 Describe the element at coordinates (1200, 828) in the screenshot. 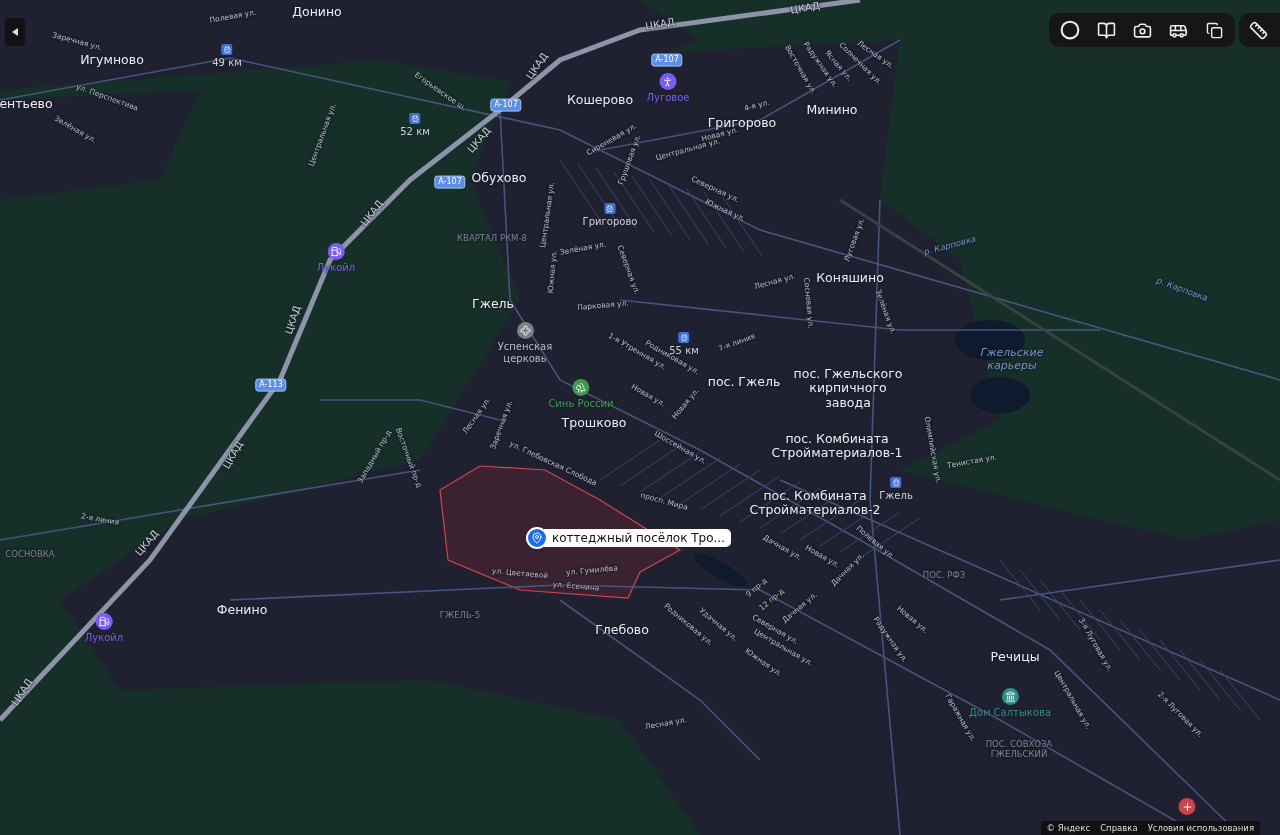

I see `footer-link: Условия использования` at that location.